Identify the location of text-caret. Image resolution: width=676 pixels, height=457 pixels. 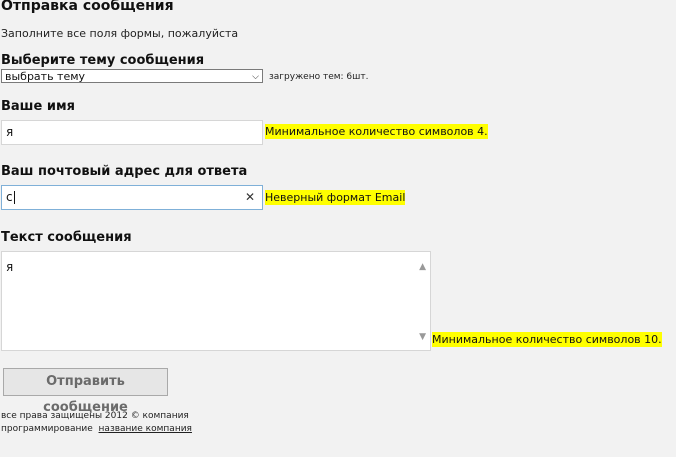
(14, 197).